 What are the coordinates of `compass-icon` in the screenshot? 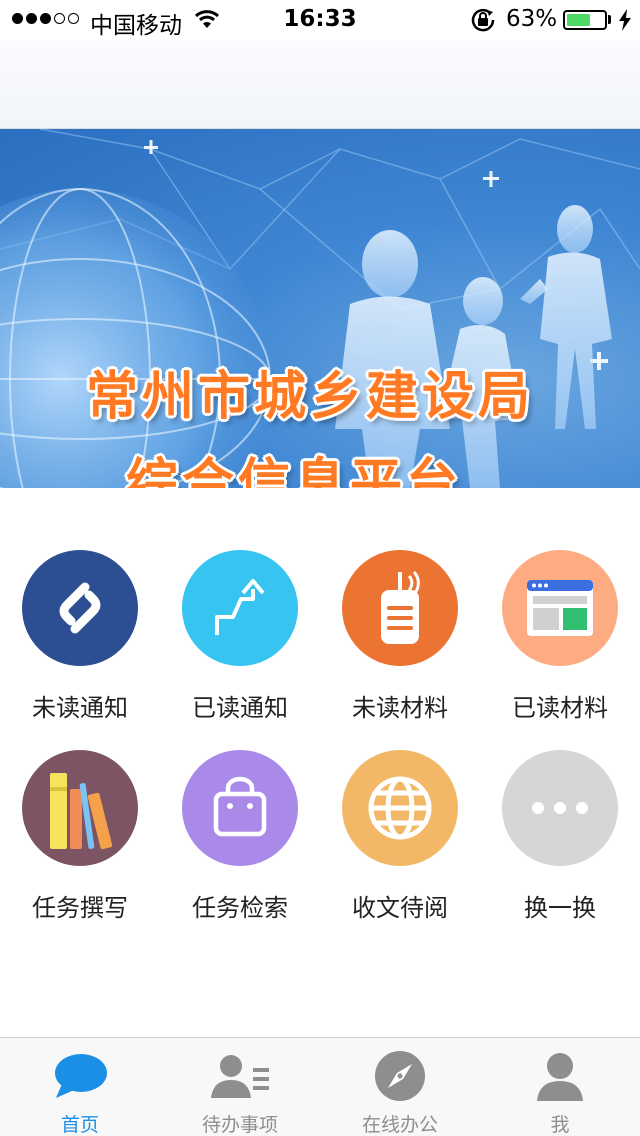 It's located at (400, 1076).